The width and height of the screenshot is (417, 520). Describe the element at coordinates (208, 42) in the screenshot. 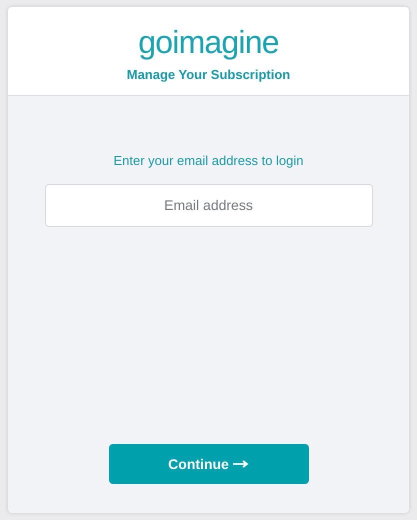

I see `logo: goimagine` at that location.